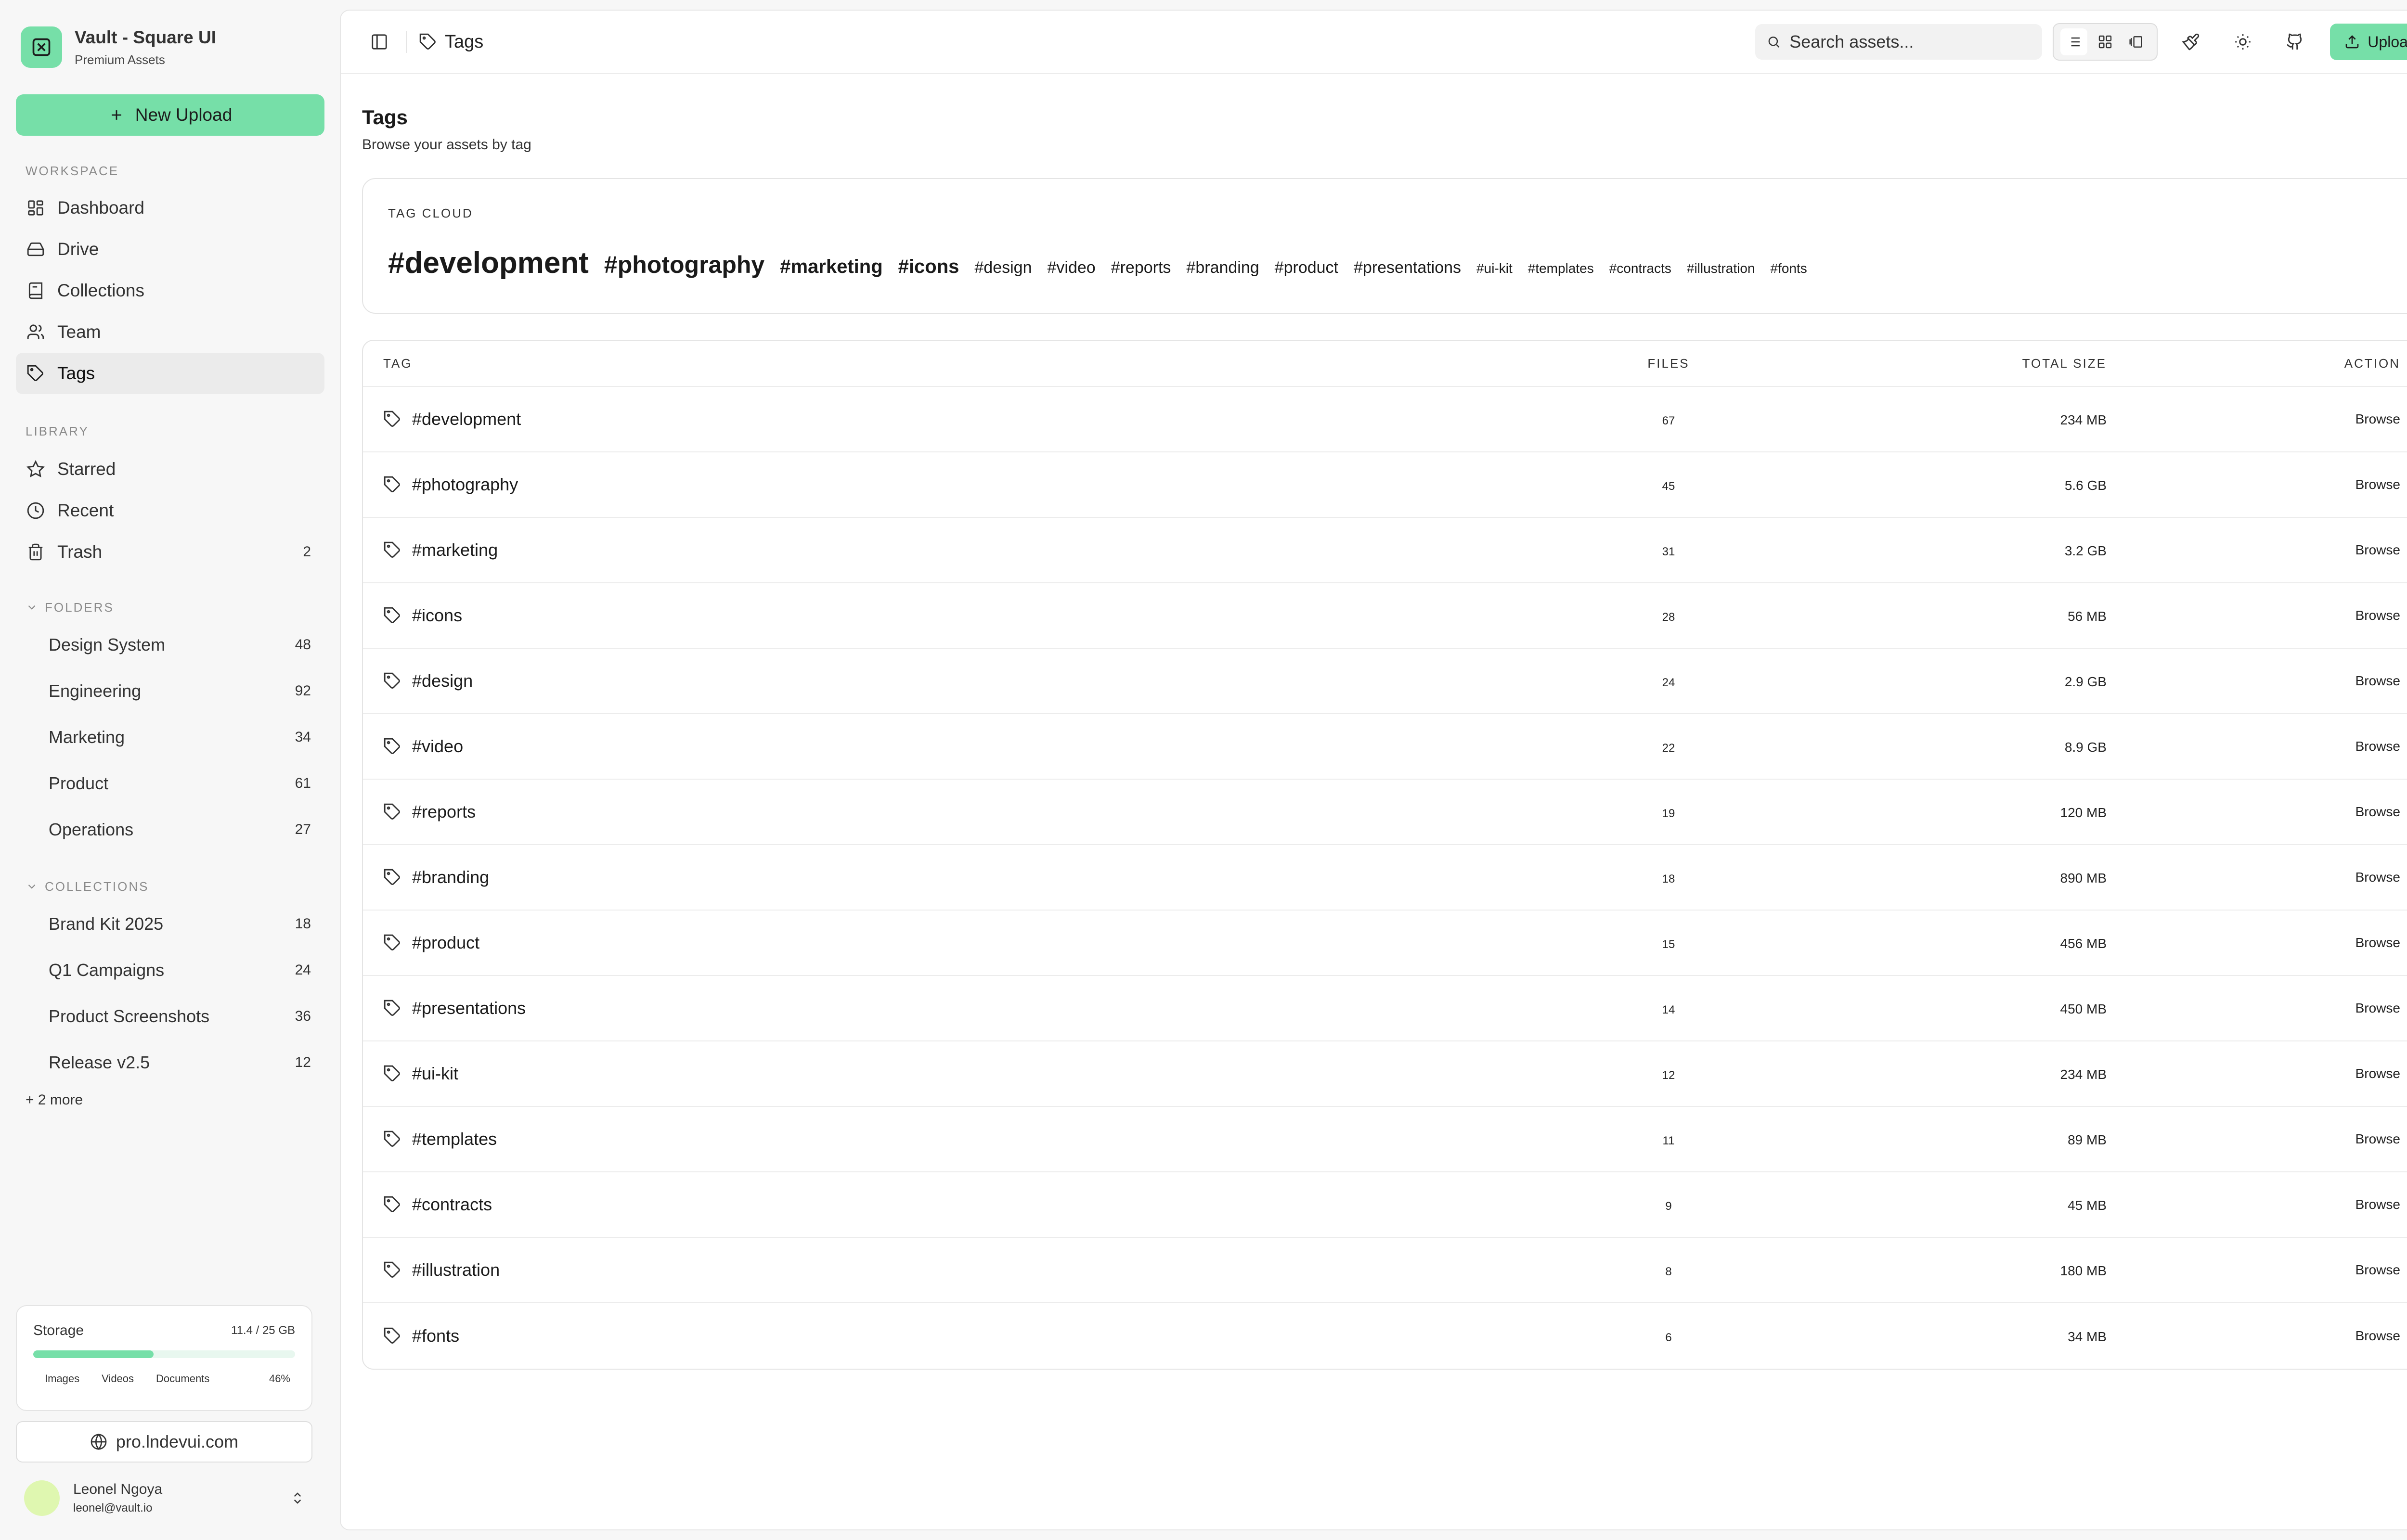  I want to click on folder-item-operations: Operations 27, so click(170, 830).